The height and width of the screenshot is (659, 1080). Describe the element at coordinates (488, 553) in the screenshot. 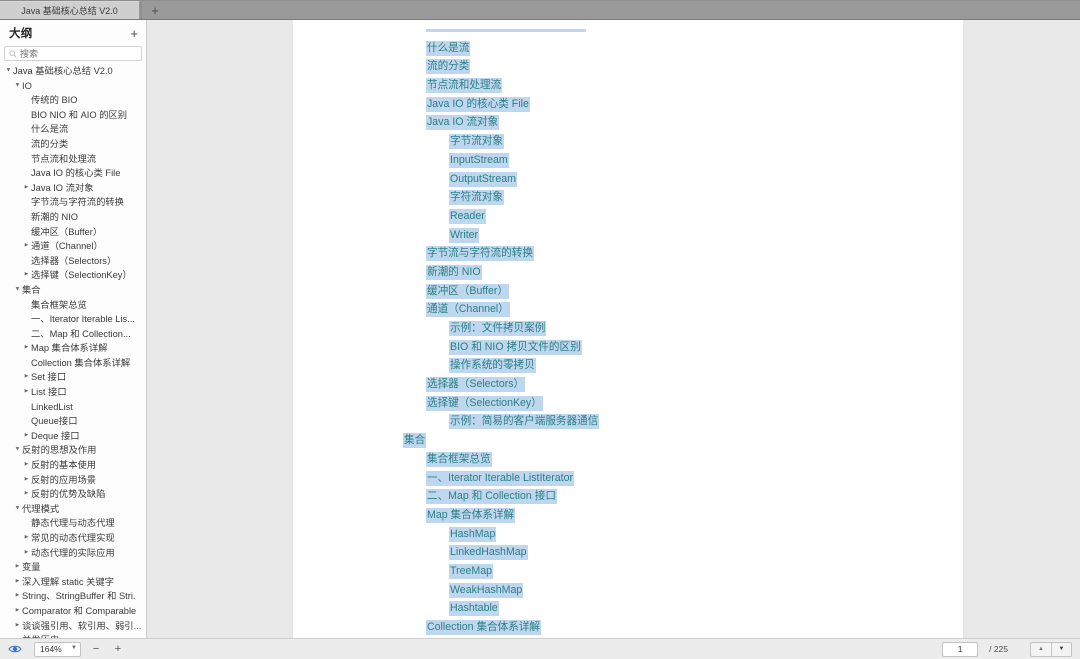

I see `document-line-text: LinkedHashMap` at that location.